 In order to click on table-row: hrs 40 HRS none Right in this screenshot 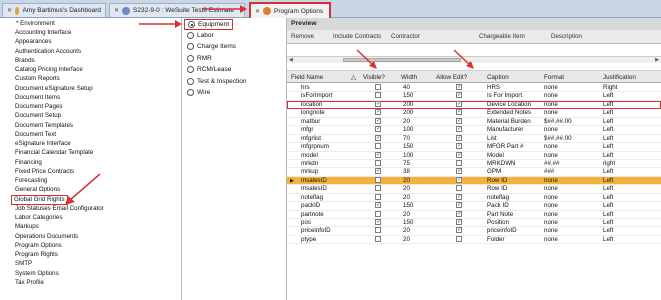, I will do `click(474, 88)`.